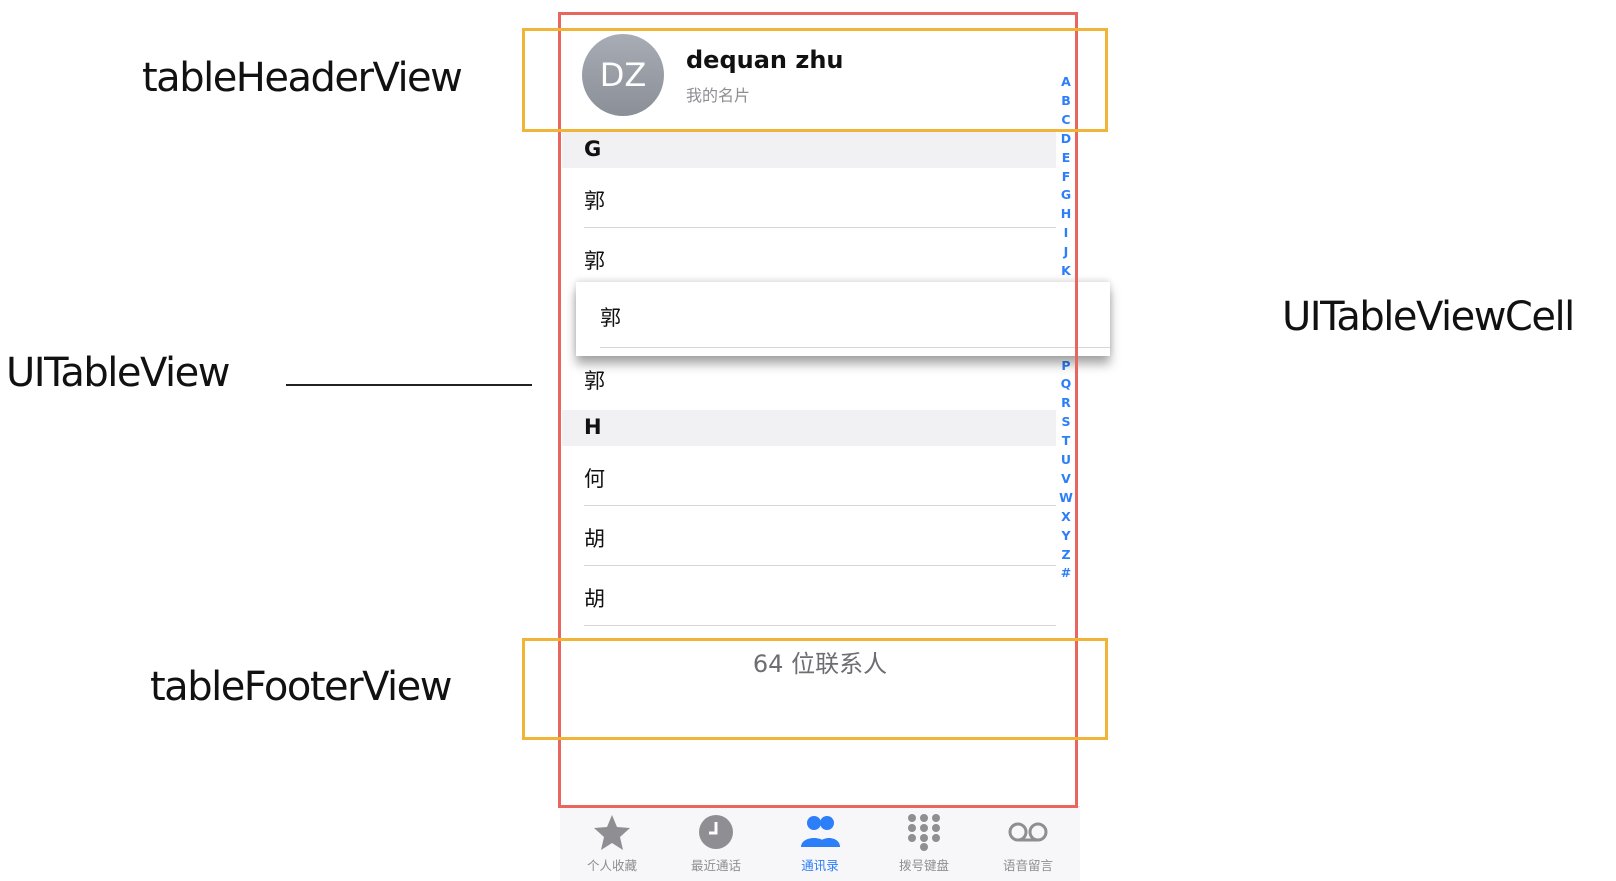  I want to click on clock-icon, so click(716, 832).